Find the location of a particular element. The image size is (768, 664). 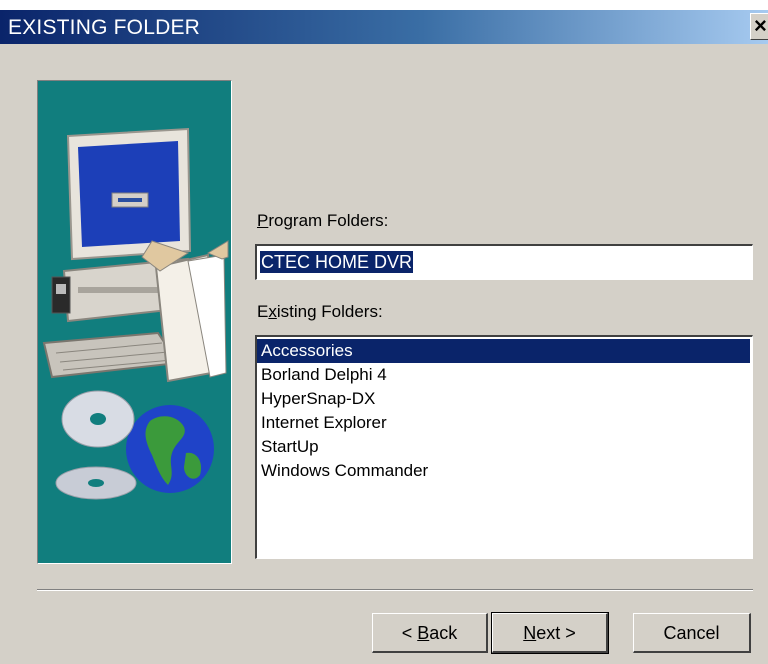

close-button: × is located at coordinates (759, 26).